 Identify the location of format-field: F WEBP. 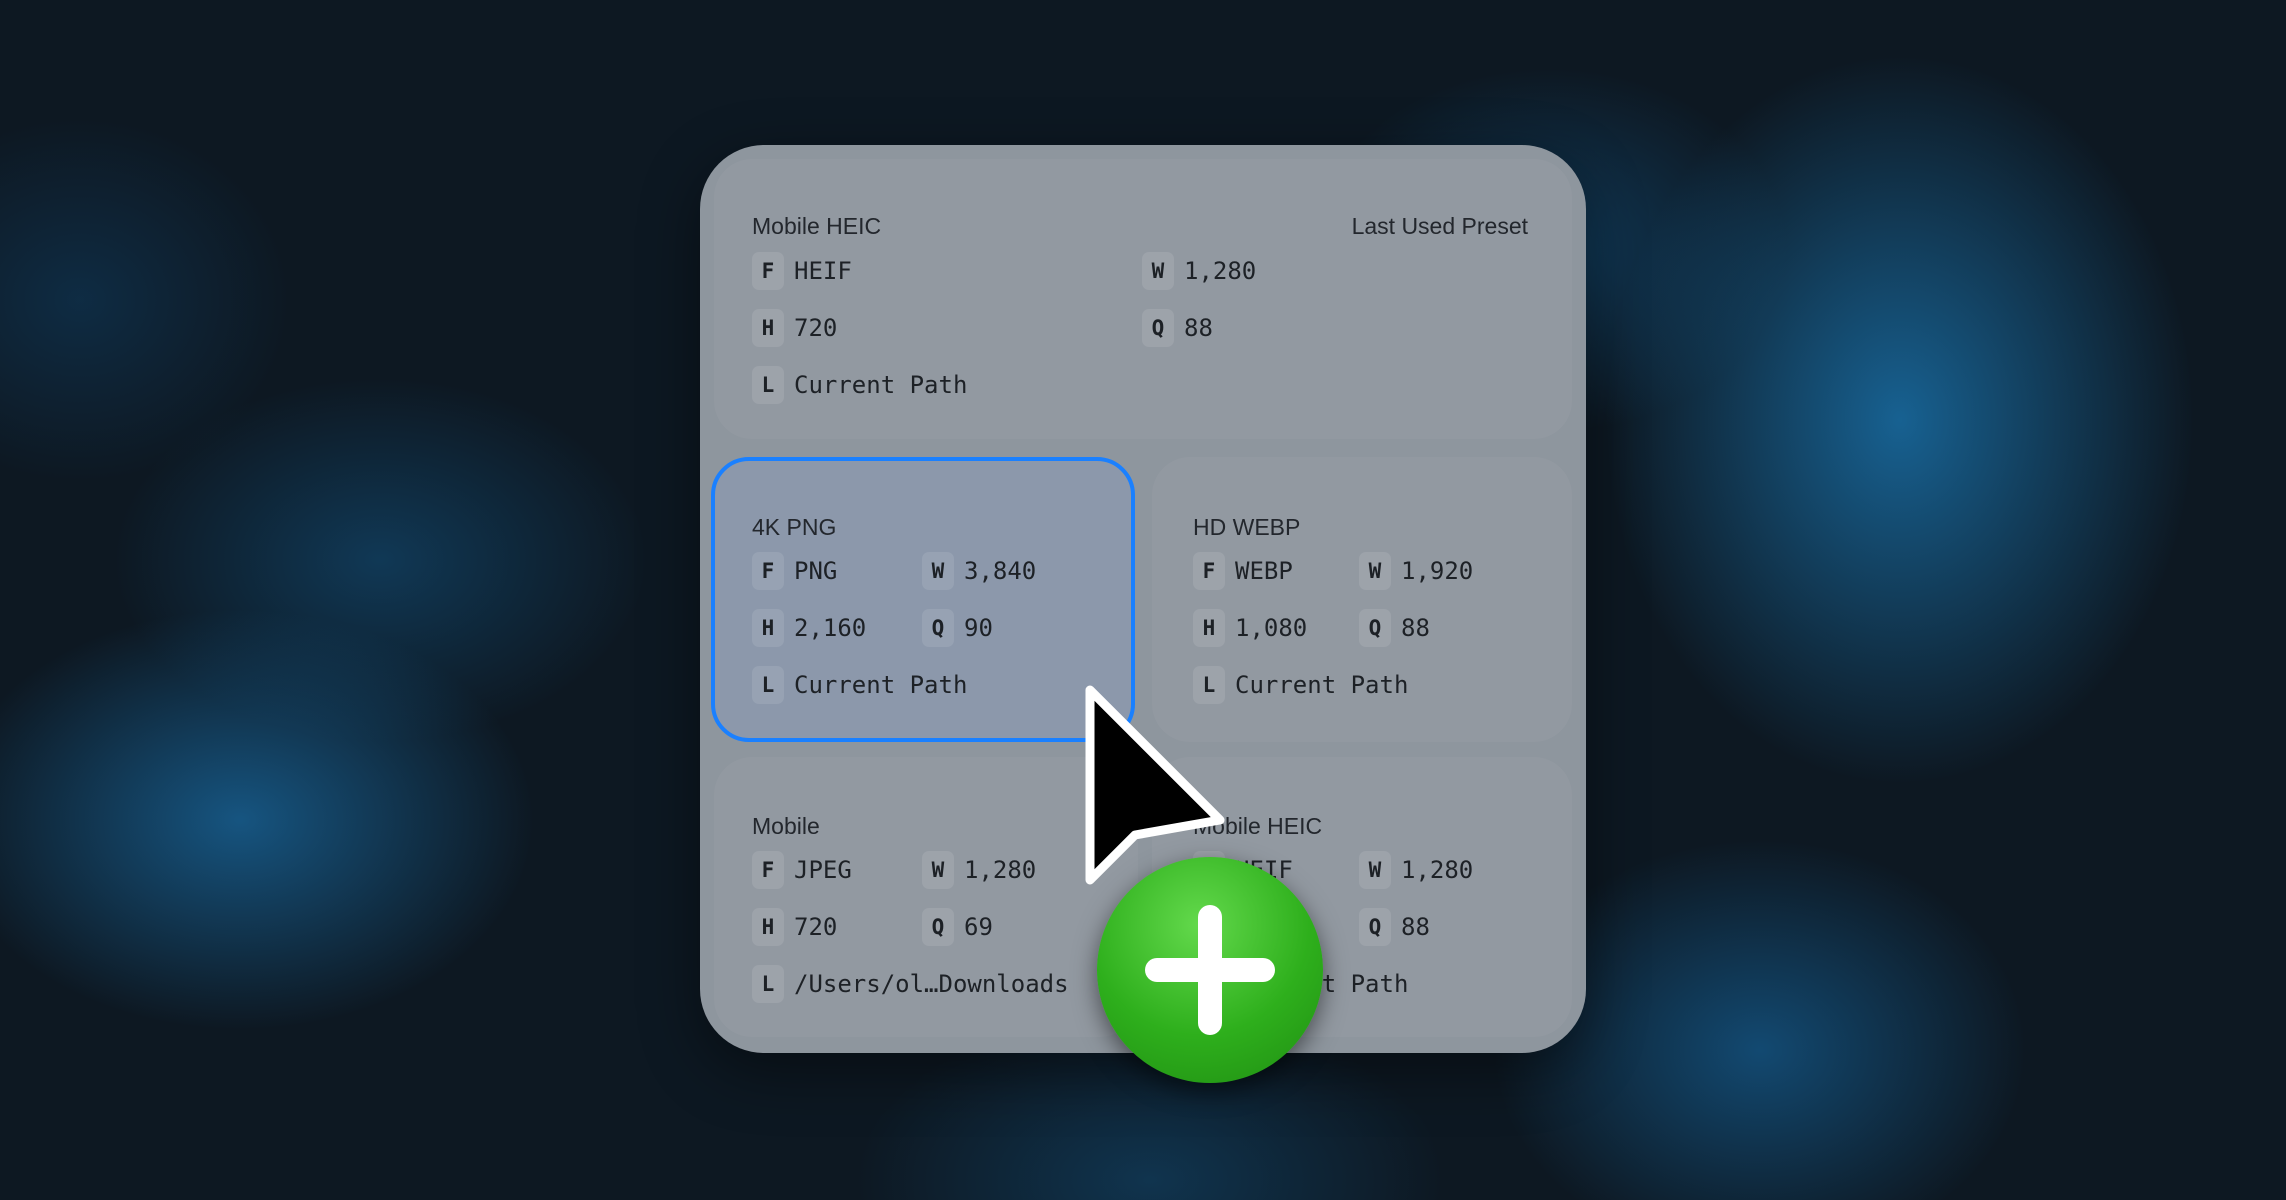
(1243, 571).